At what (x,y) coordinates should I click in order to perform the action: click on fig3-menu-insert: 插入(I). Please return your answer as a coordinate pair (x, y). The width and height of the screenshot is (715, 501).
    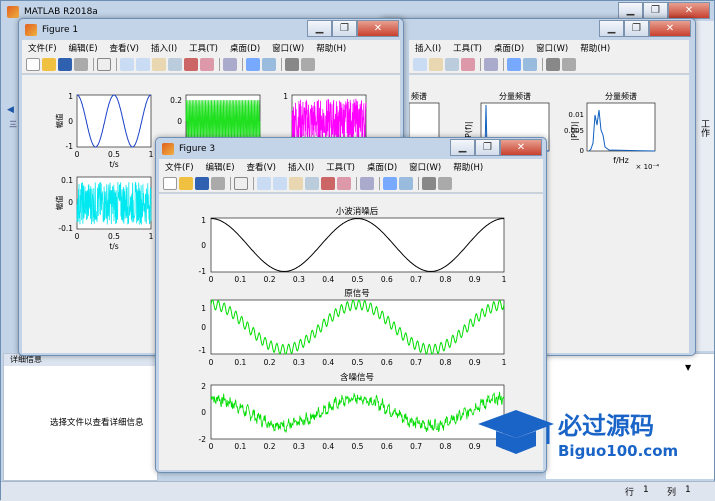
    Looking at the image, I should click on (301, 167).